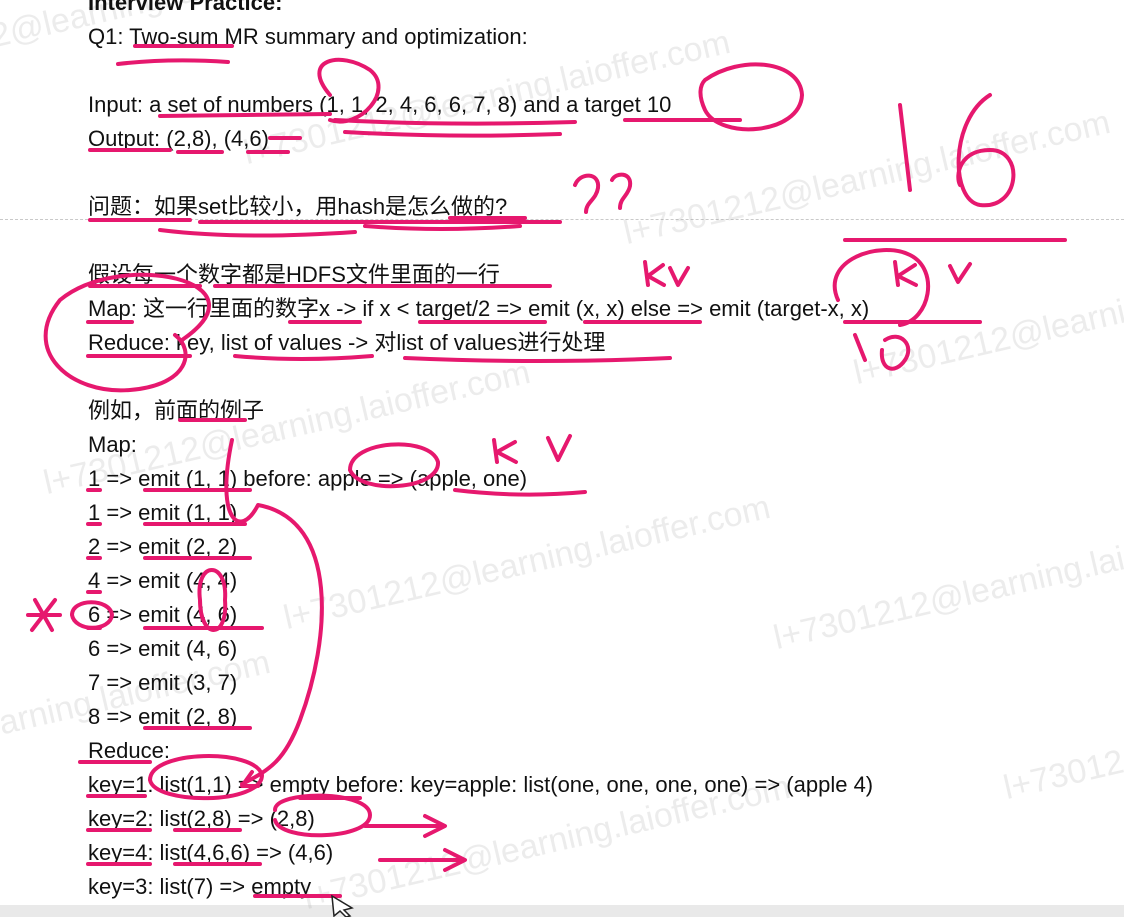 The height and width of the screenshot is (917, 1124). Describe the element at coordinates (178, 138) in the screenshot. I see `output-line: Output: (2,8), (4,6)` at that location.